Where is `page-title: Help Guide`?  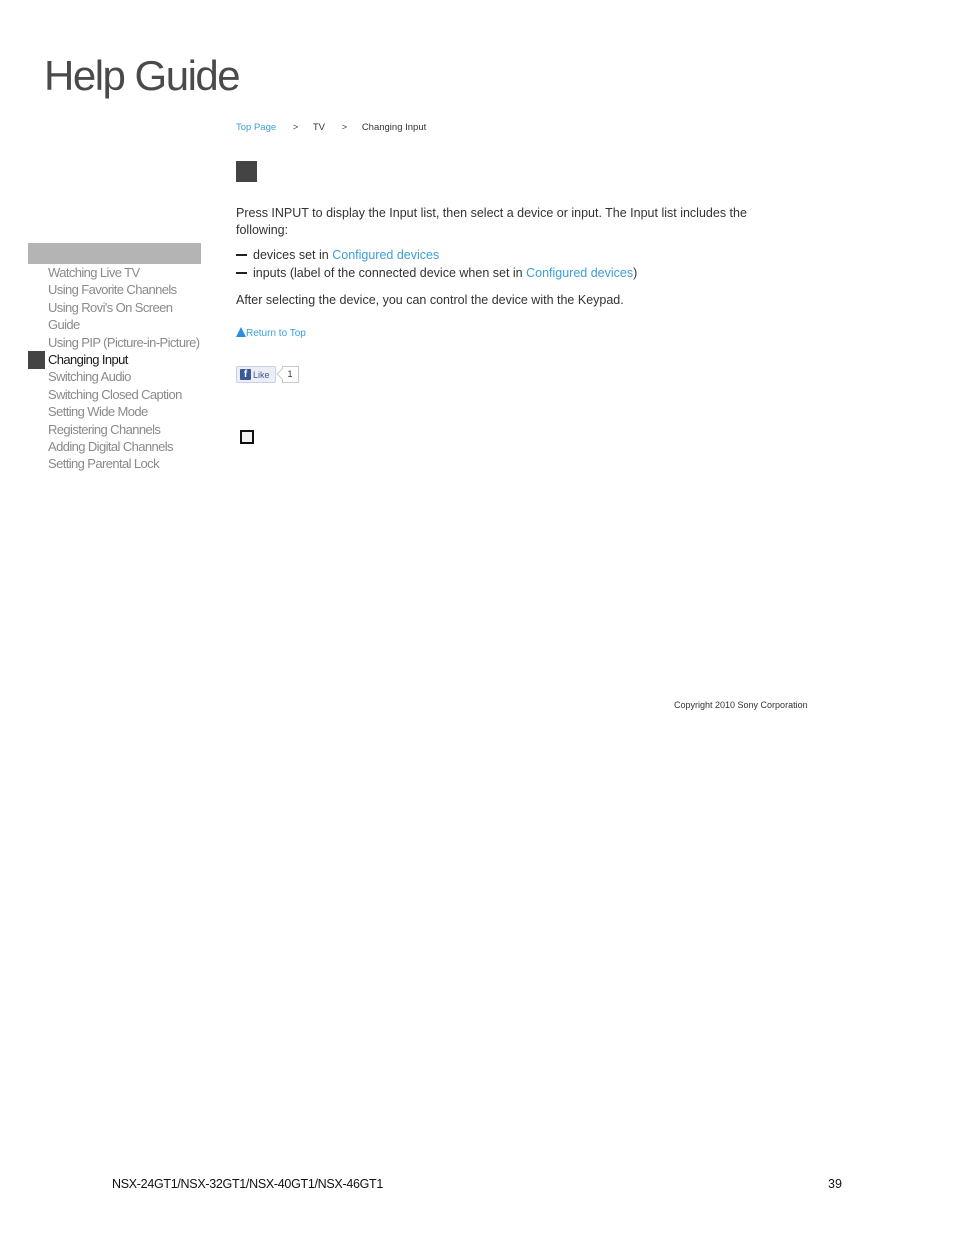 page-title: Help Guide is located at coordinates (142, 75).